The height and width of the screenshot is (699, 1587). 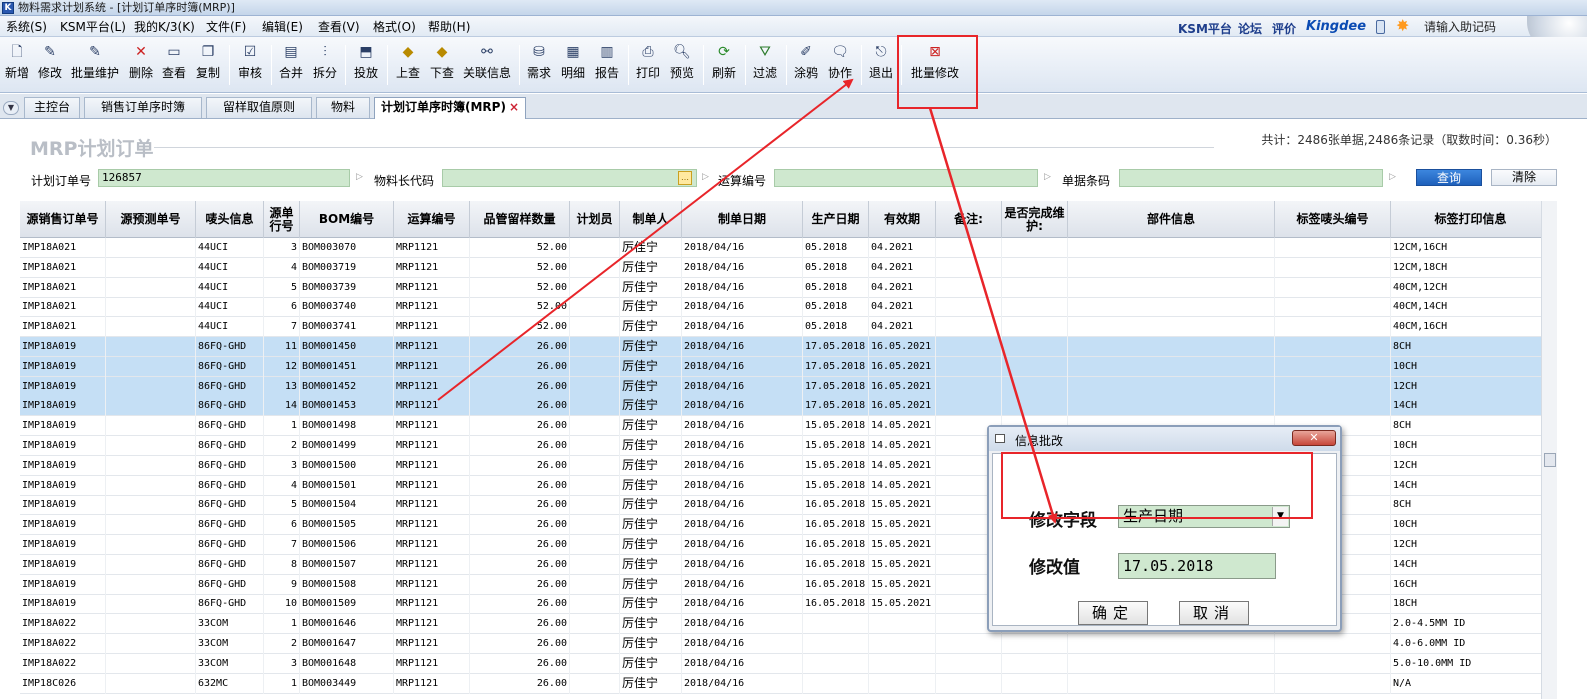 I want to click on menu-view: 查看(V), so click(x=339, y=27).